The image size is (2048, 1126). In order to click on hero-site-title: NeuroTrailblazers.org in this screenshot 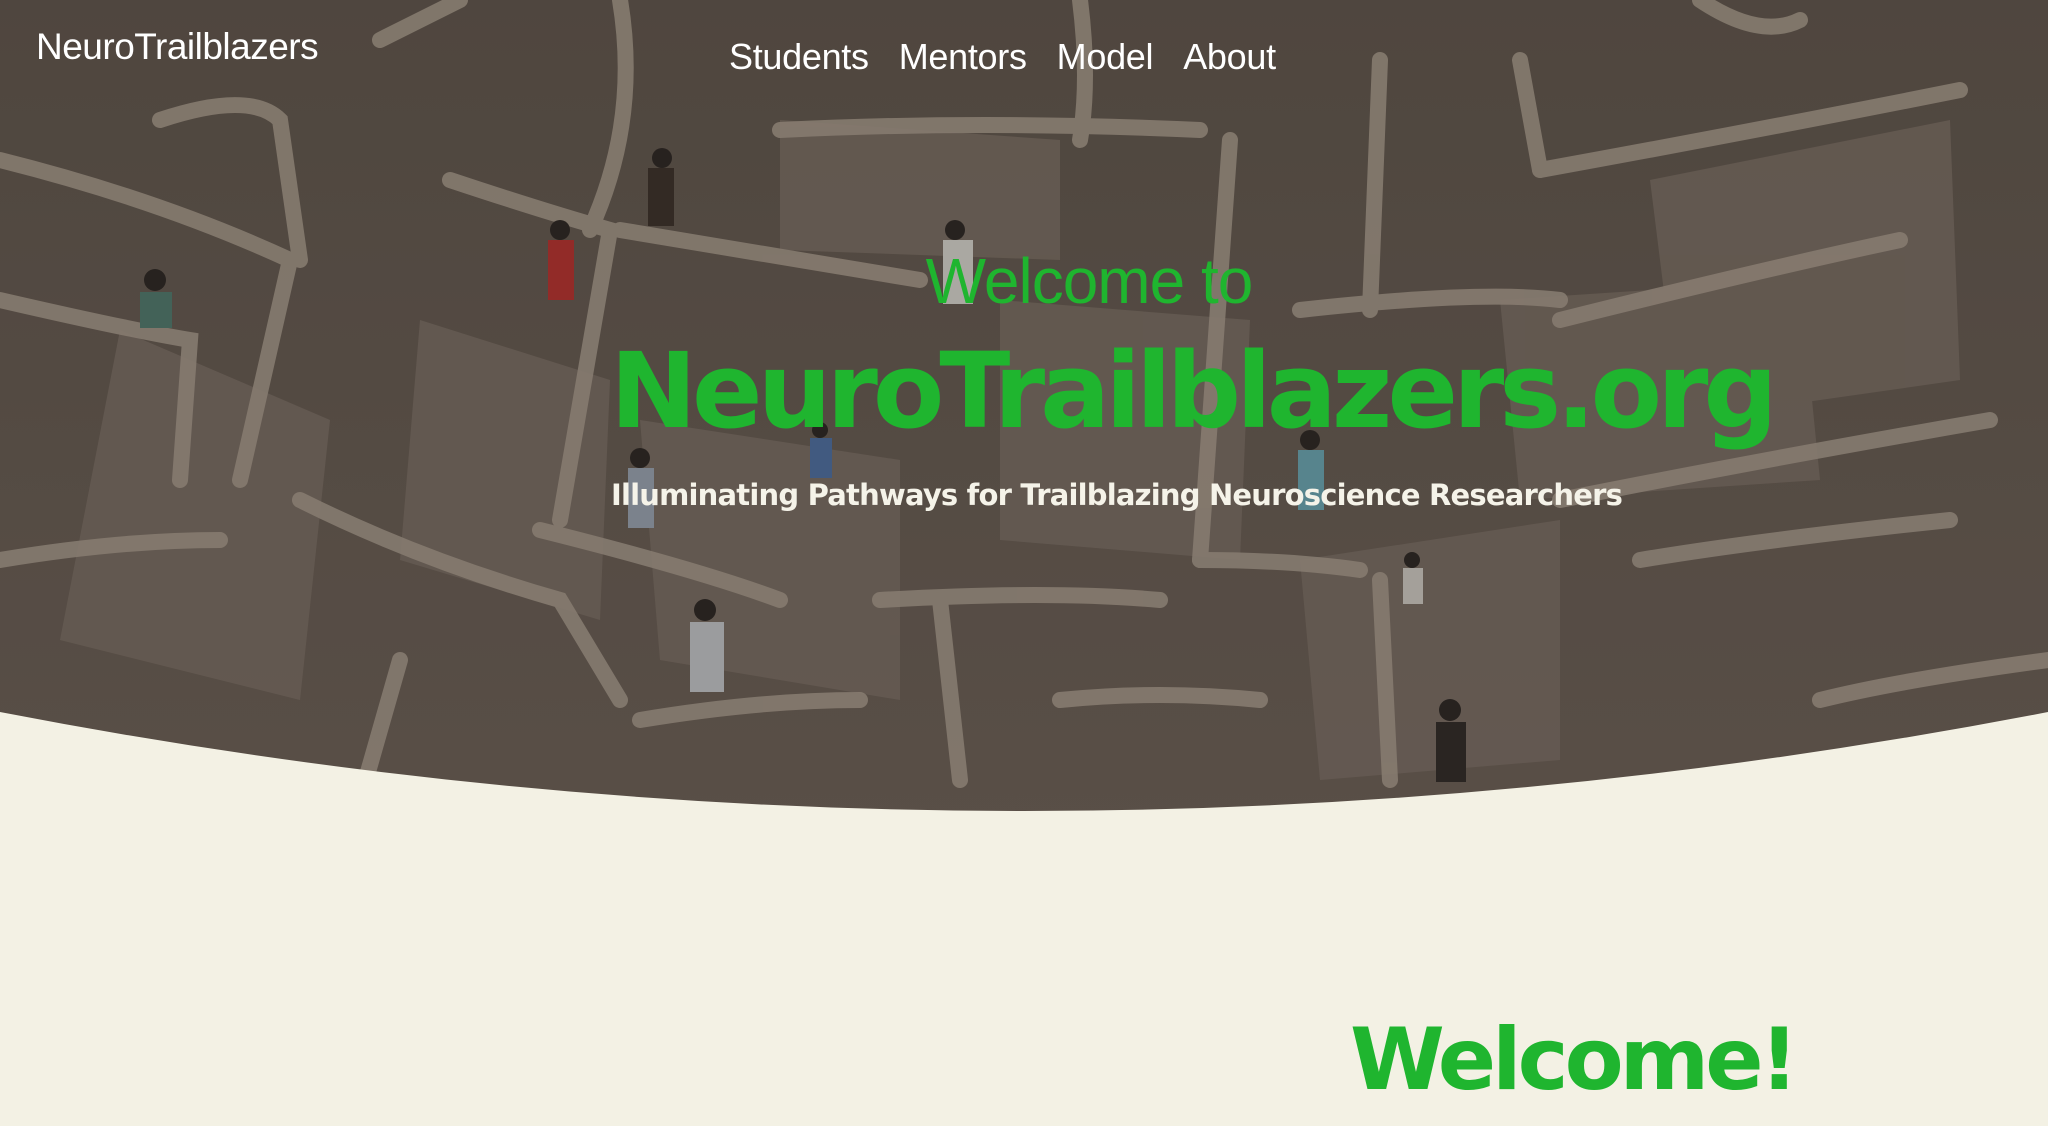, I will do `click(1194, 391)`.